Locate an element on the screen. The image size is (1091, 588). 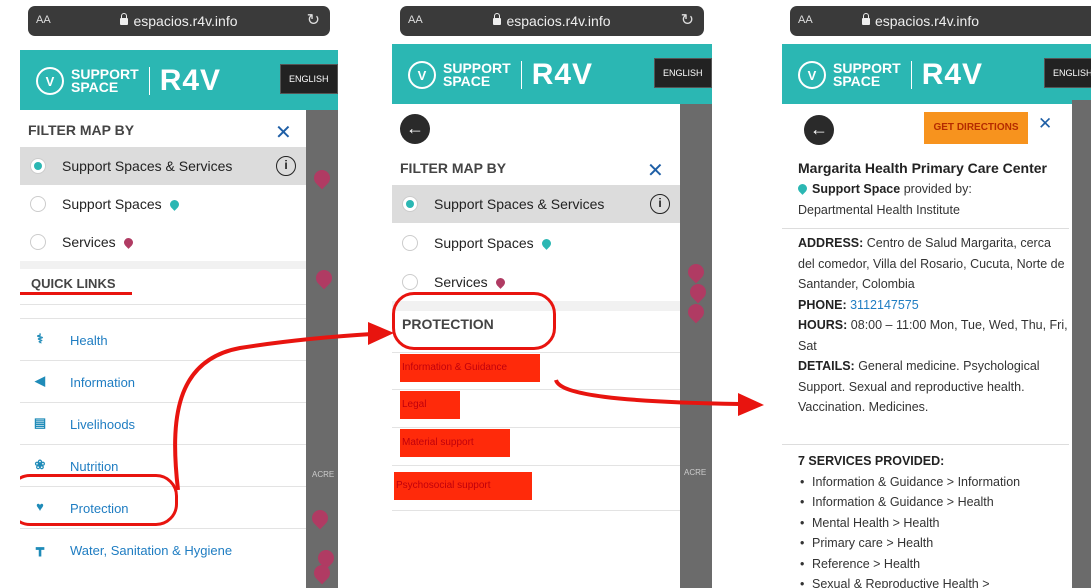
link-label: Water, Sanitation & Hygiene is located at coordinates (151, 550).